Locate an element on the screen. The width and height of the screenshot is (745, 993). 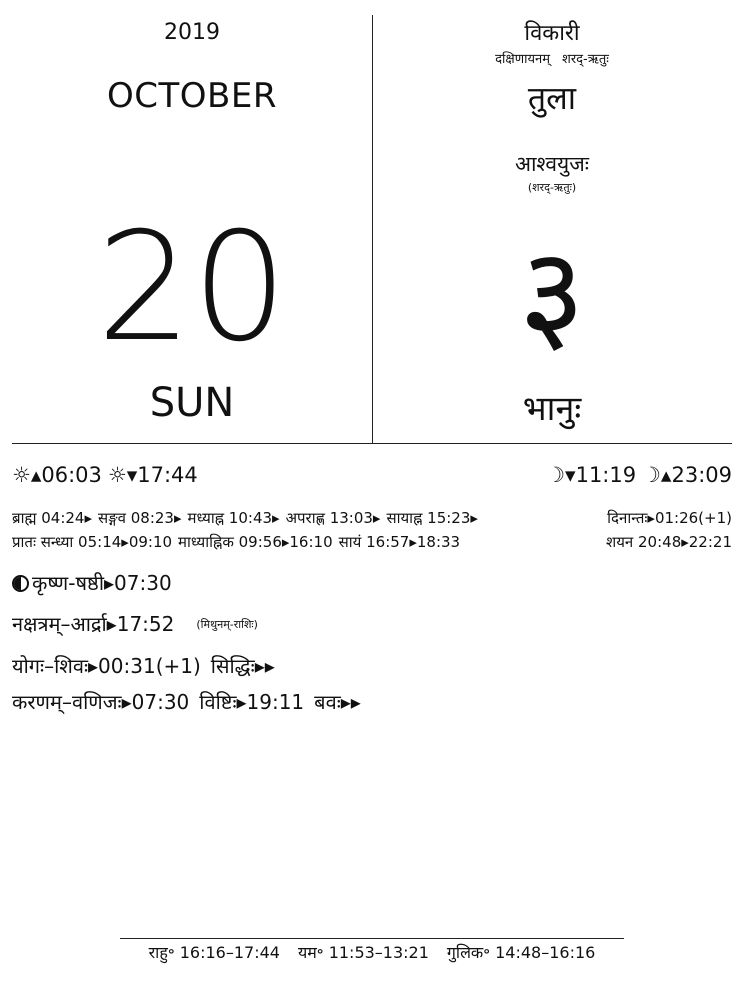
aparahna: अपराह्ण 13:03▸ is located at coordinates (333, 518).